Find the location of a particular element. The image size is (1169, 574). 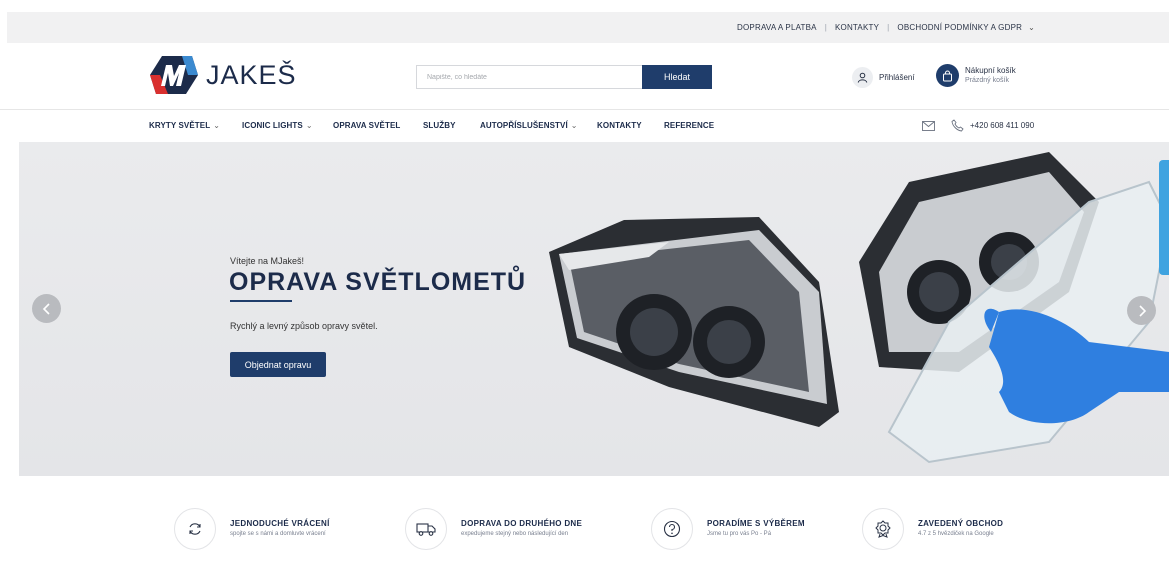

nav-item-sluzby: SLUŽBY is located at coordinates (439, 125).